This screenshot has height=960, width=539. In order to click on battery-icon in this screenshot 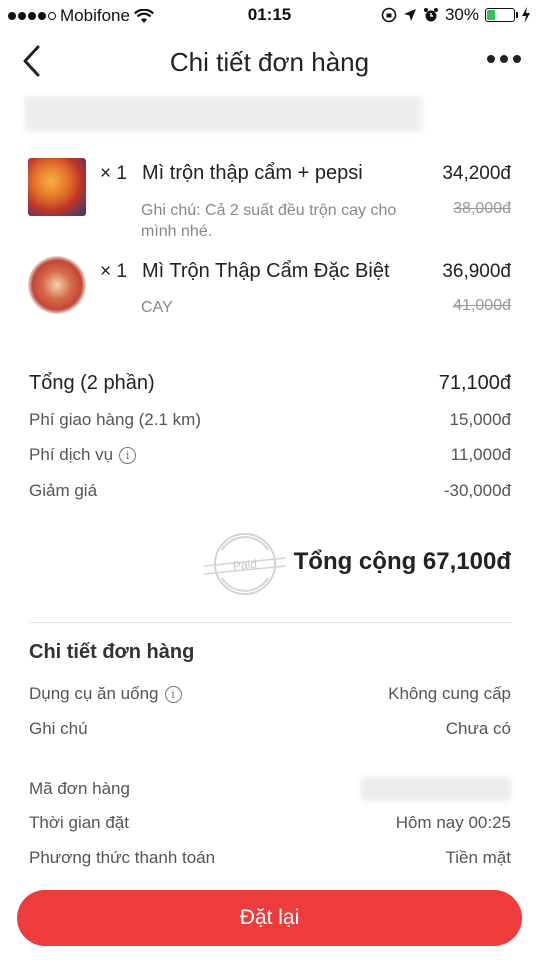, I will do `click(501, 15)`.